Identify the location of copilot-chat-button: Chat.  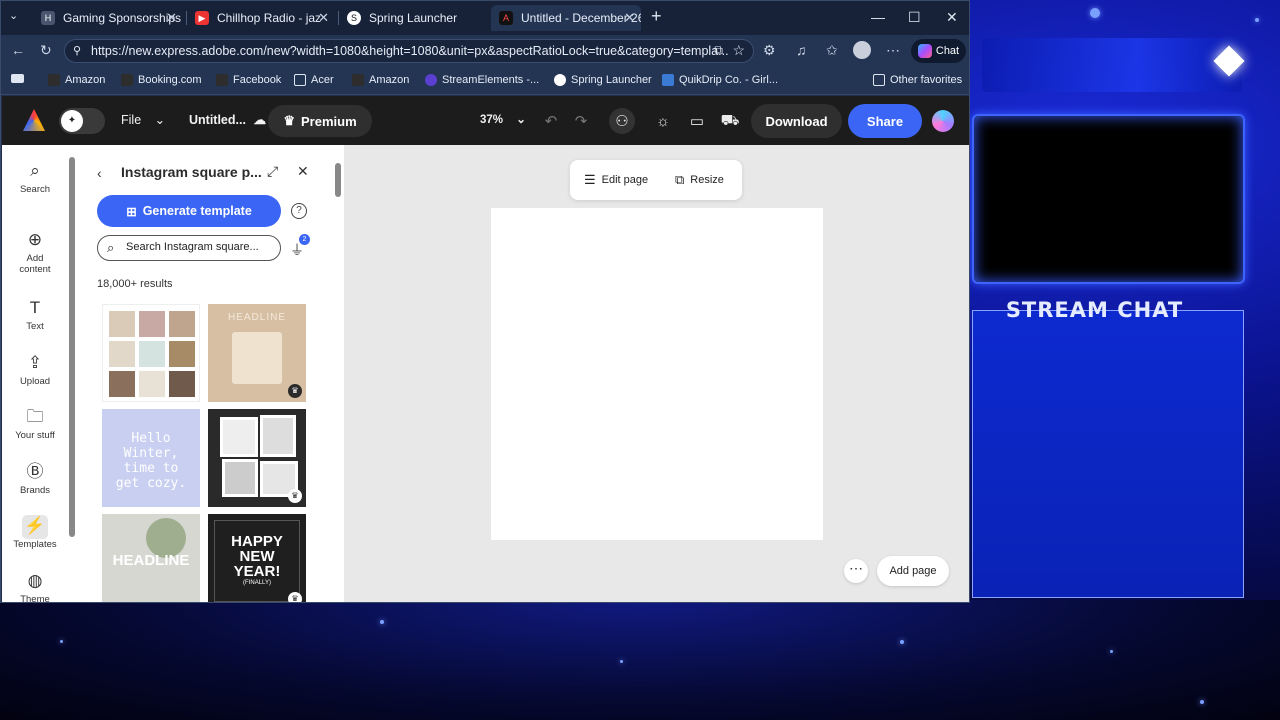
(938, 51).